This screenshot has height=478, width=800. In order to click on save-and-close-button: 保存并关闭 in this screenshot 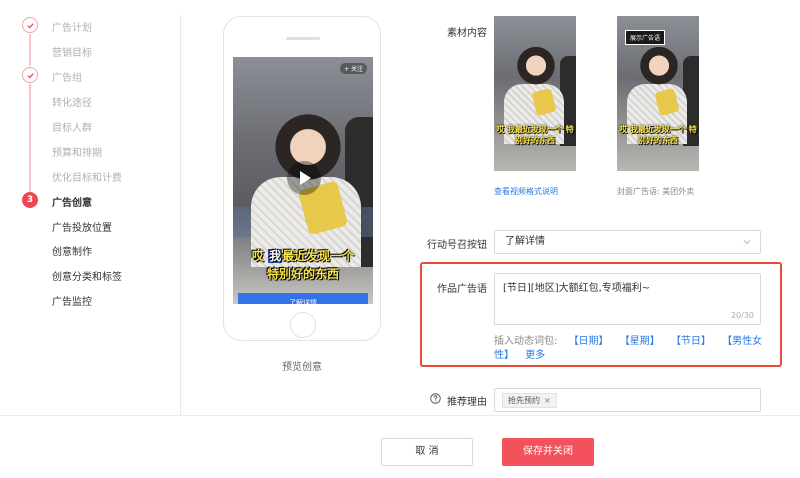, I will do `click(548, 452)`.